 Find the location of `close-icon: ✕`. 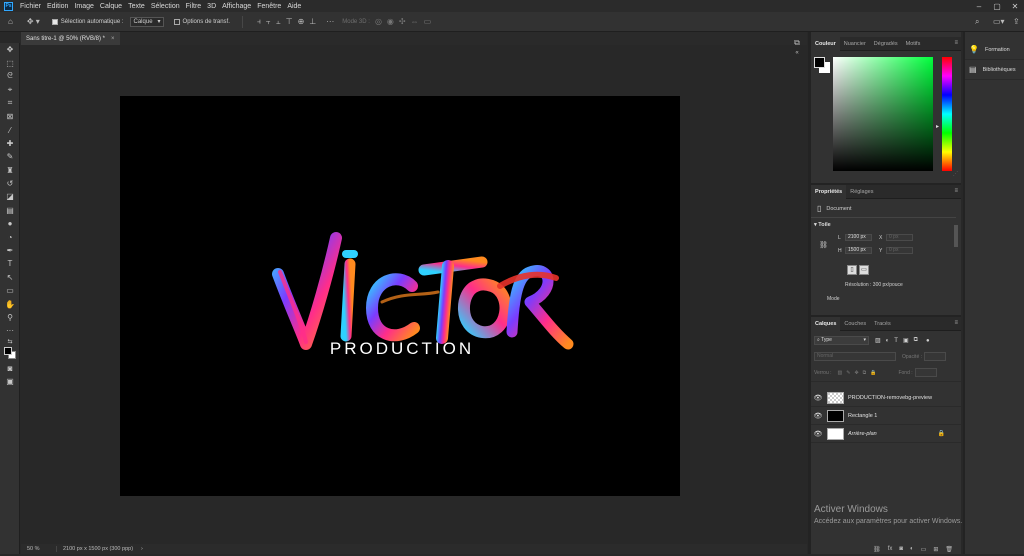

close-icon: ✕ is located at coordinates (1015, 6).